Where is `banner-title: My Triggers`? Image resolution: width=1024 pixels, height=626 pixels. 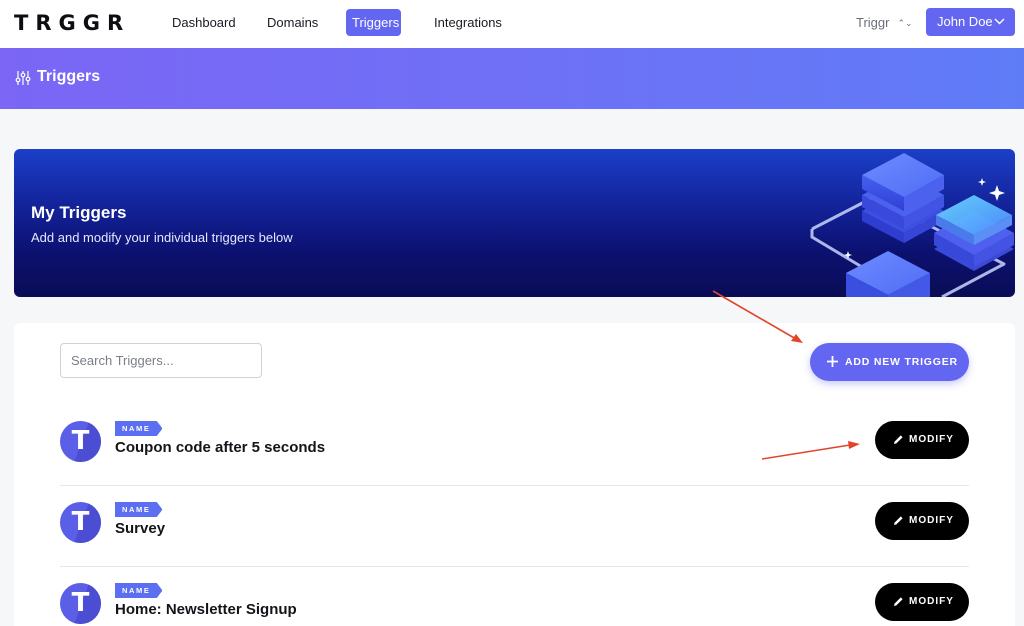
banner-title: My Triggers is located at coordinates (79, 212).